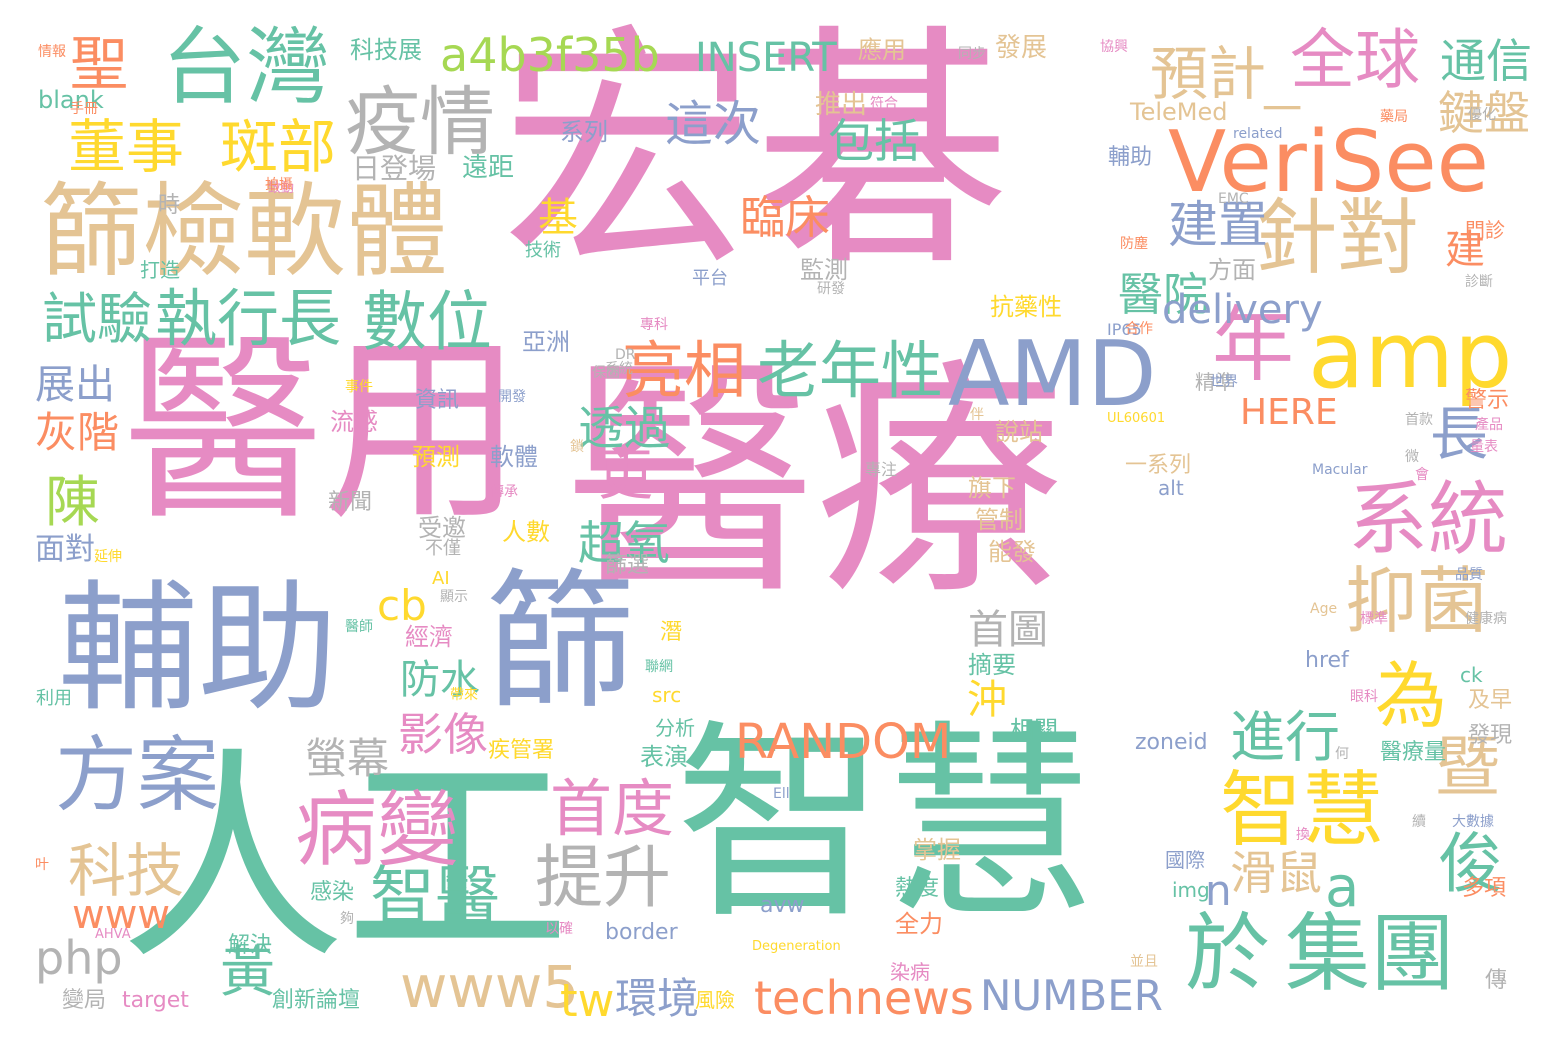 This screenshot has width=1548, height=1052. What do you see at coordinates (359, 627) in the screenshot?
I see `word-172: 醫師` at bounding box center [359, 627].